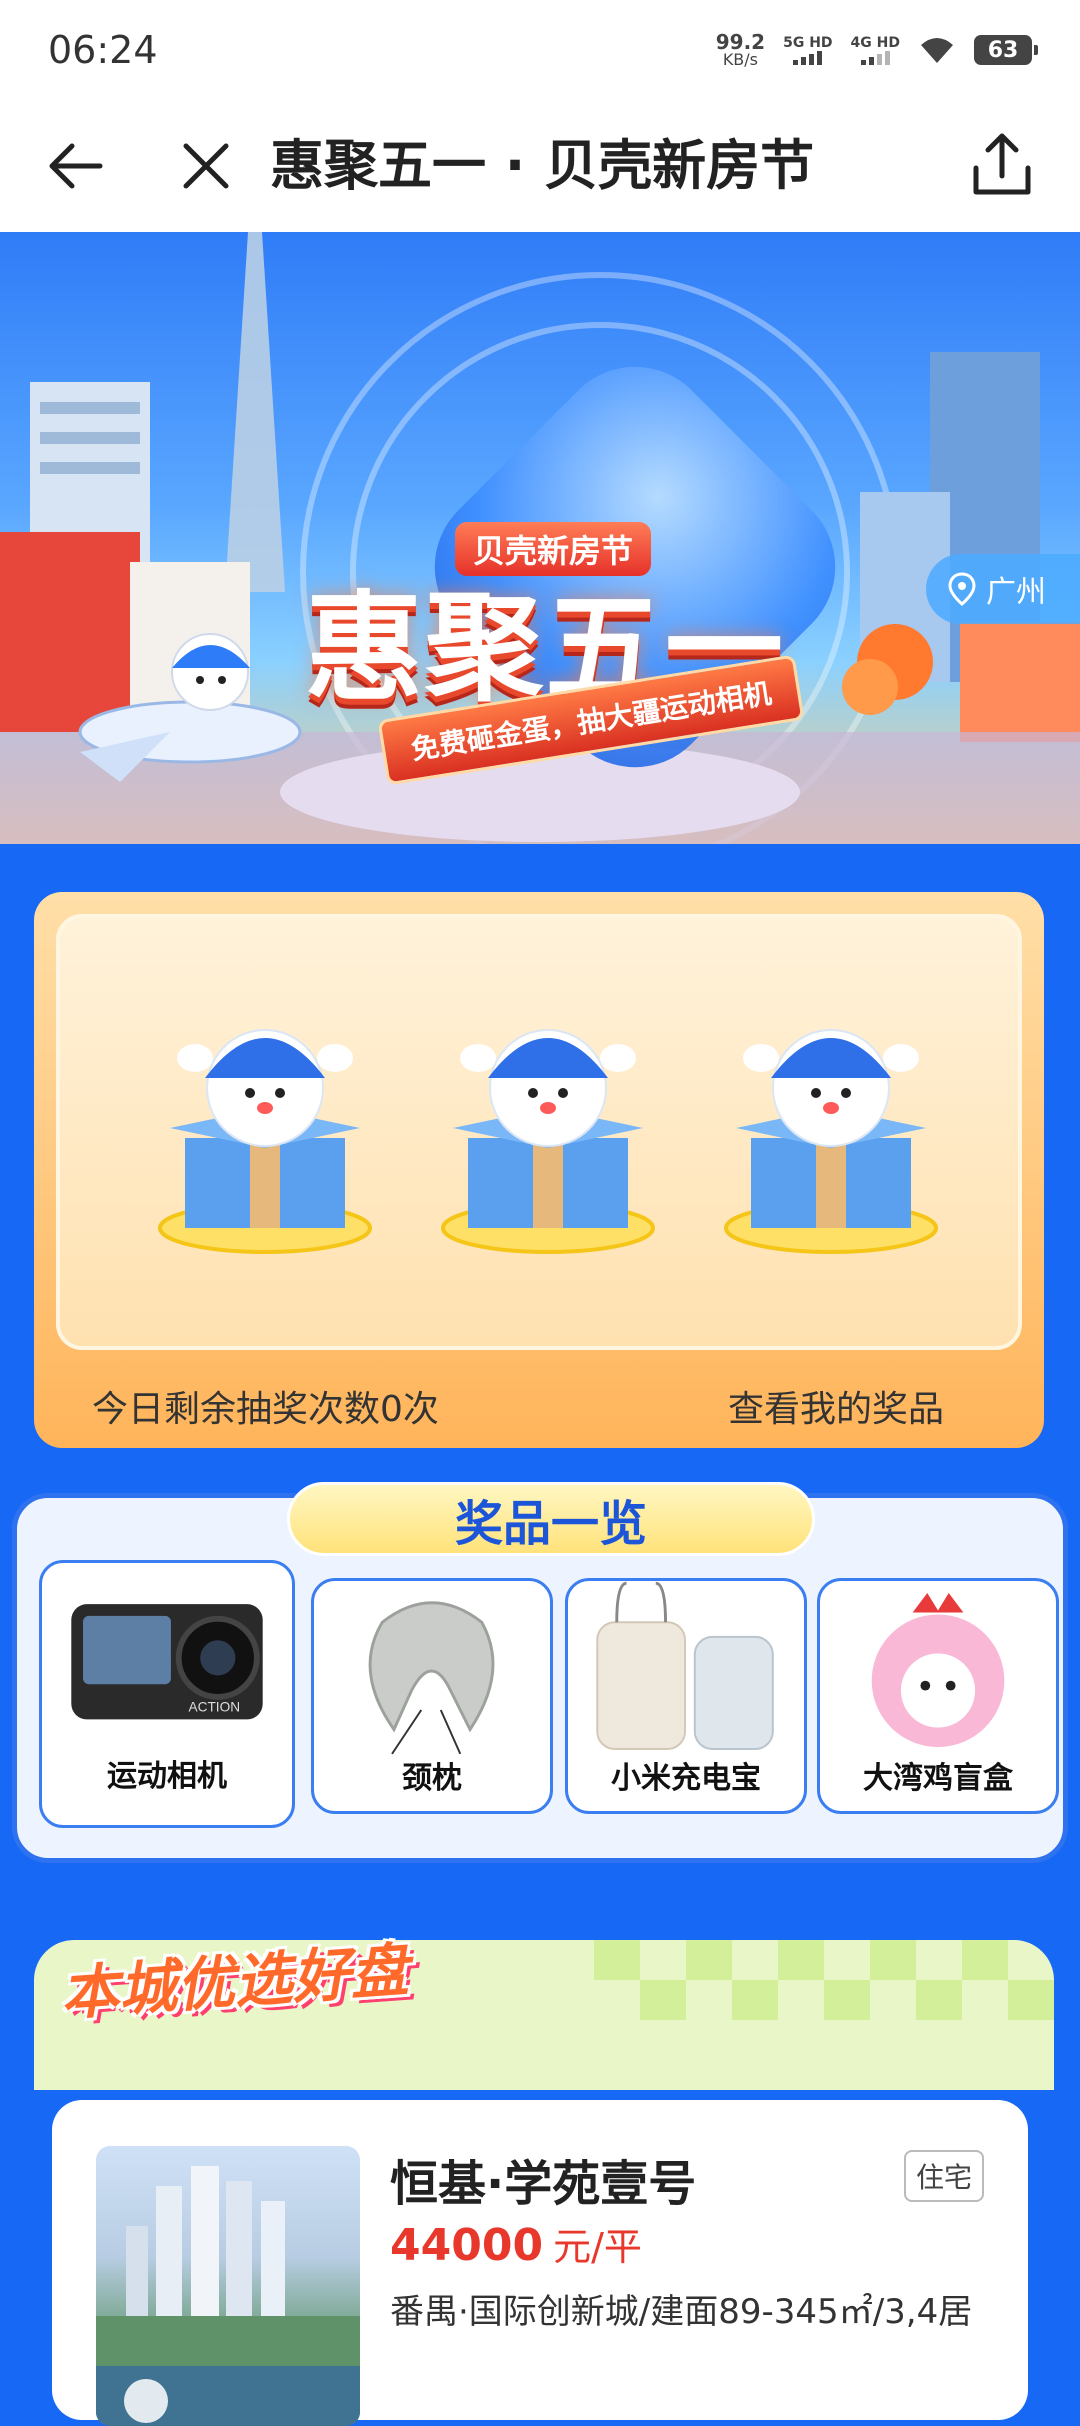  What do you see at coordinates (686, 1778) in the screenshot?
I see `prize-name: 小米充电宝` at bounding box center [686, 1778].